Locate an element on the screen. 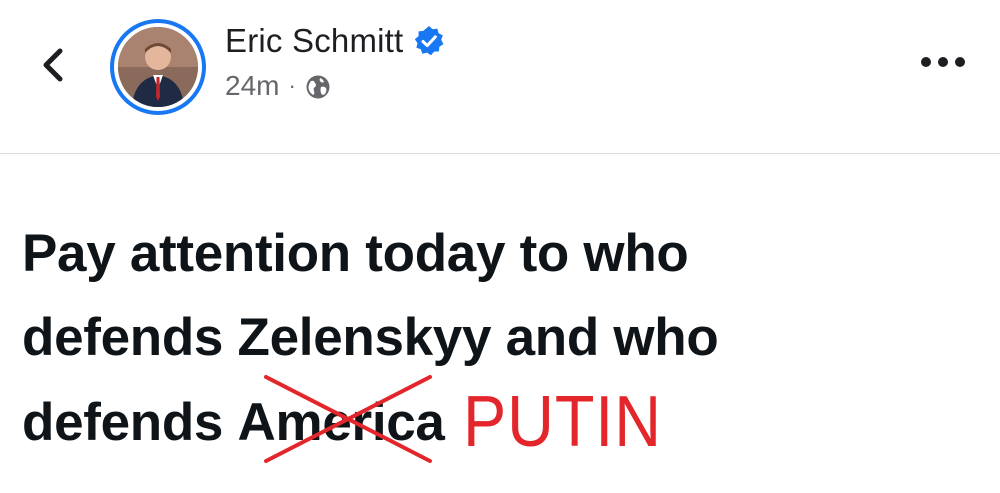 The image size is (1000, 493). back-button is located at coordinates (53, 65).